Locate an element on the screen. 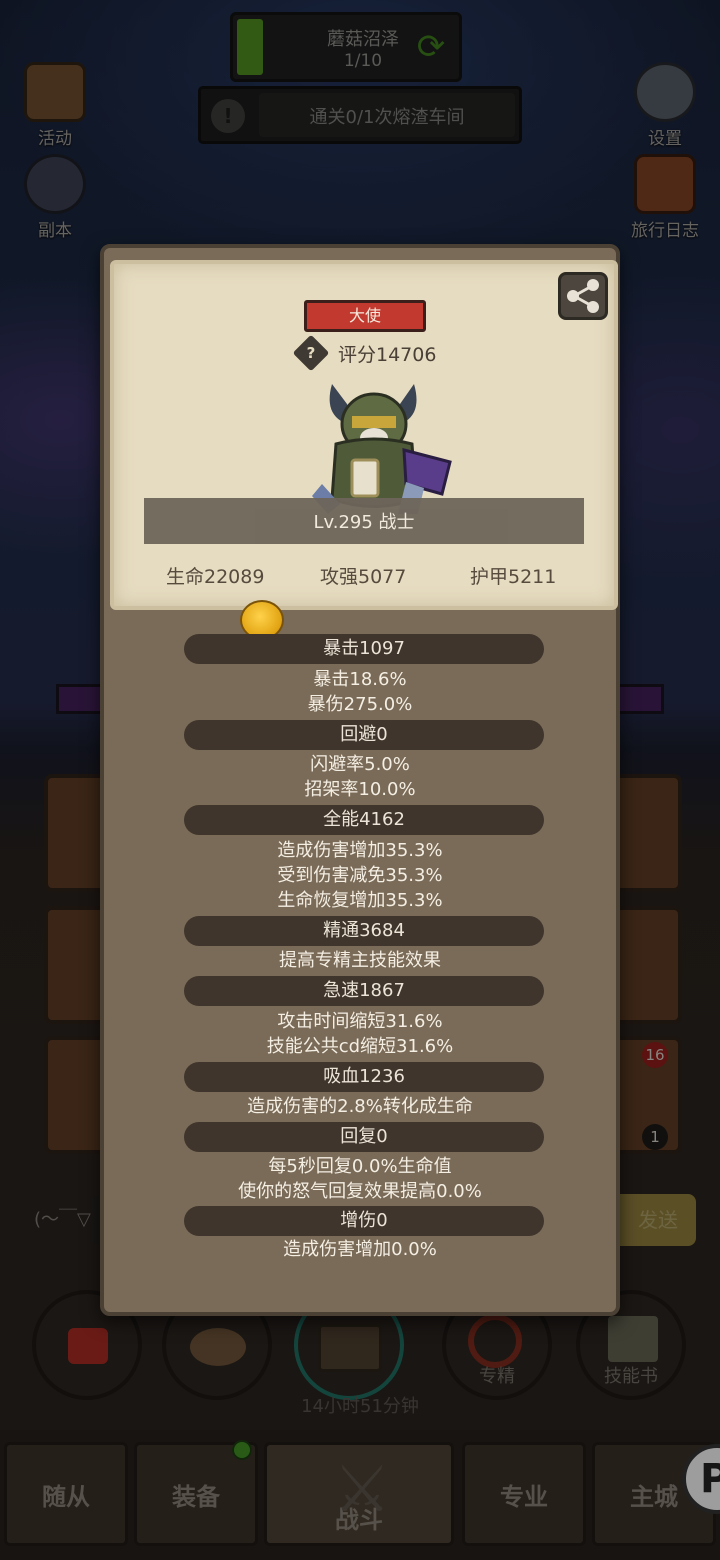 The width and height of the screenshot is (720, 1560). level-class-text: Lv.295 战士 is located at coordinates (364, 522).